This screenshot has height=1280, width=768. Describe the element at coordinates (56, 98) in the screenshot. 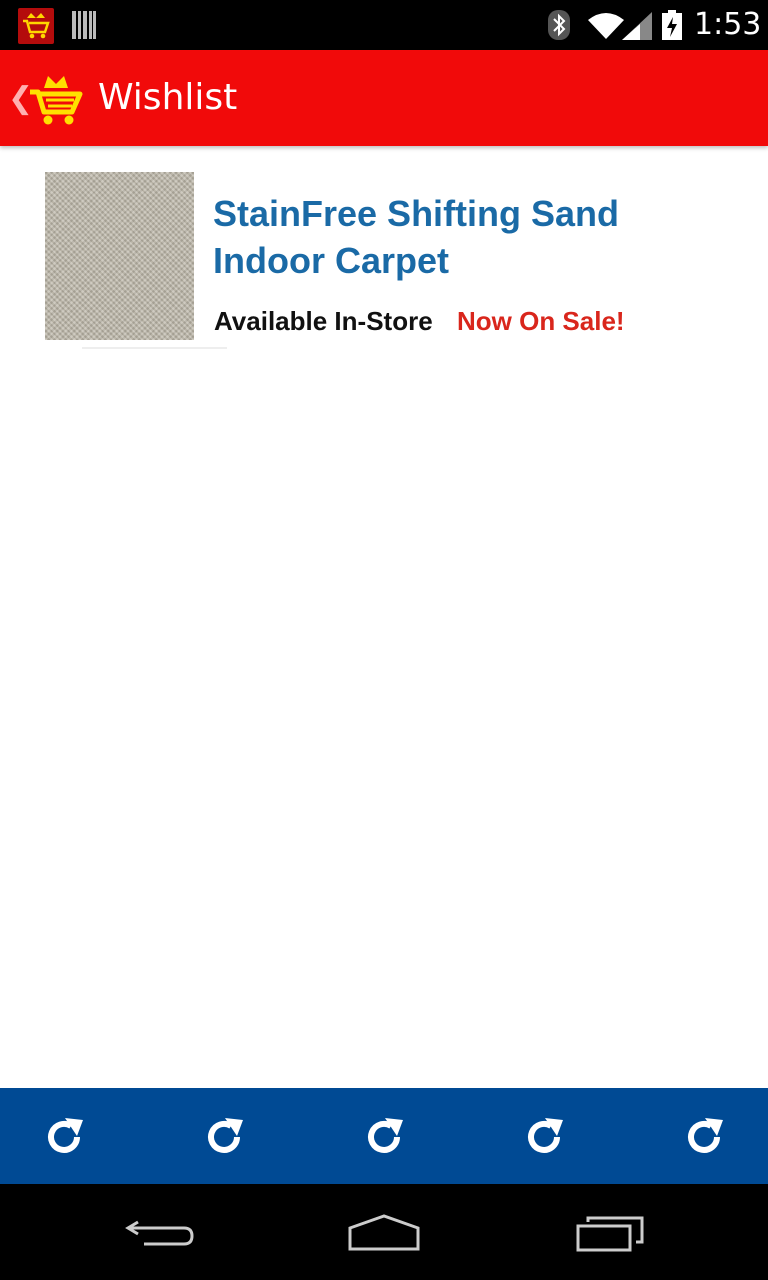

I see `cart-logo-icon` at that location.